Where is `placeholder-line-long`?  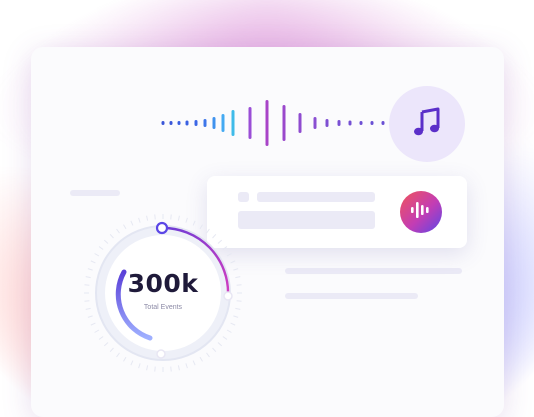
placeholder-line-long is located at coordinates (373, 271).